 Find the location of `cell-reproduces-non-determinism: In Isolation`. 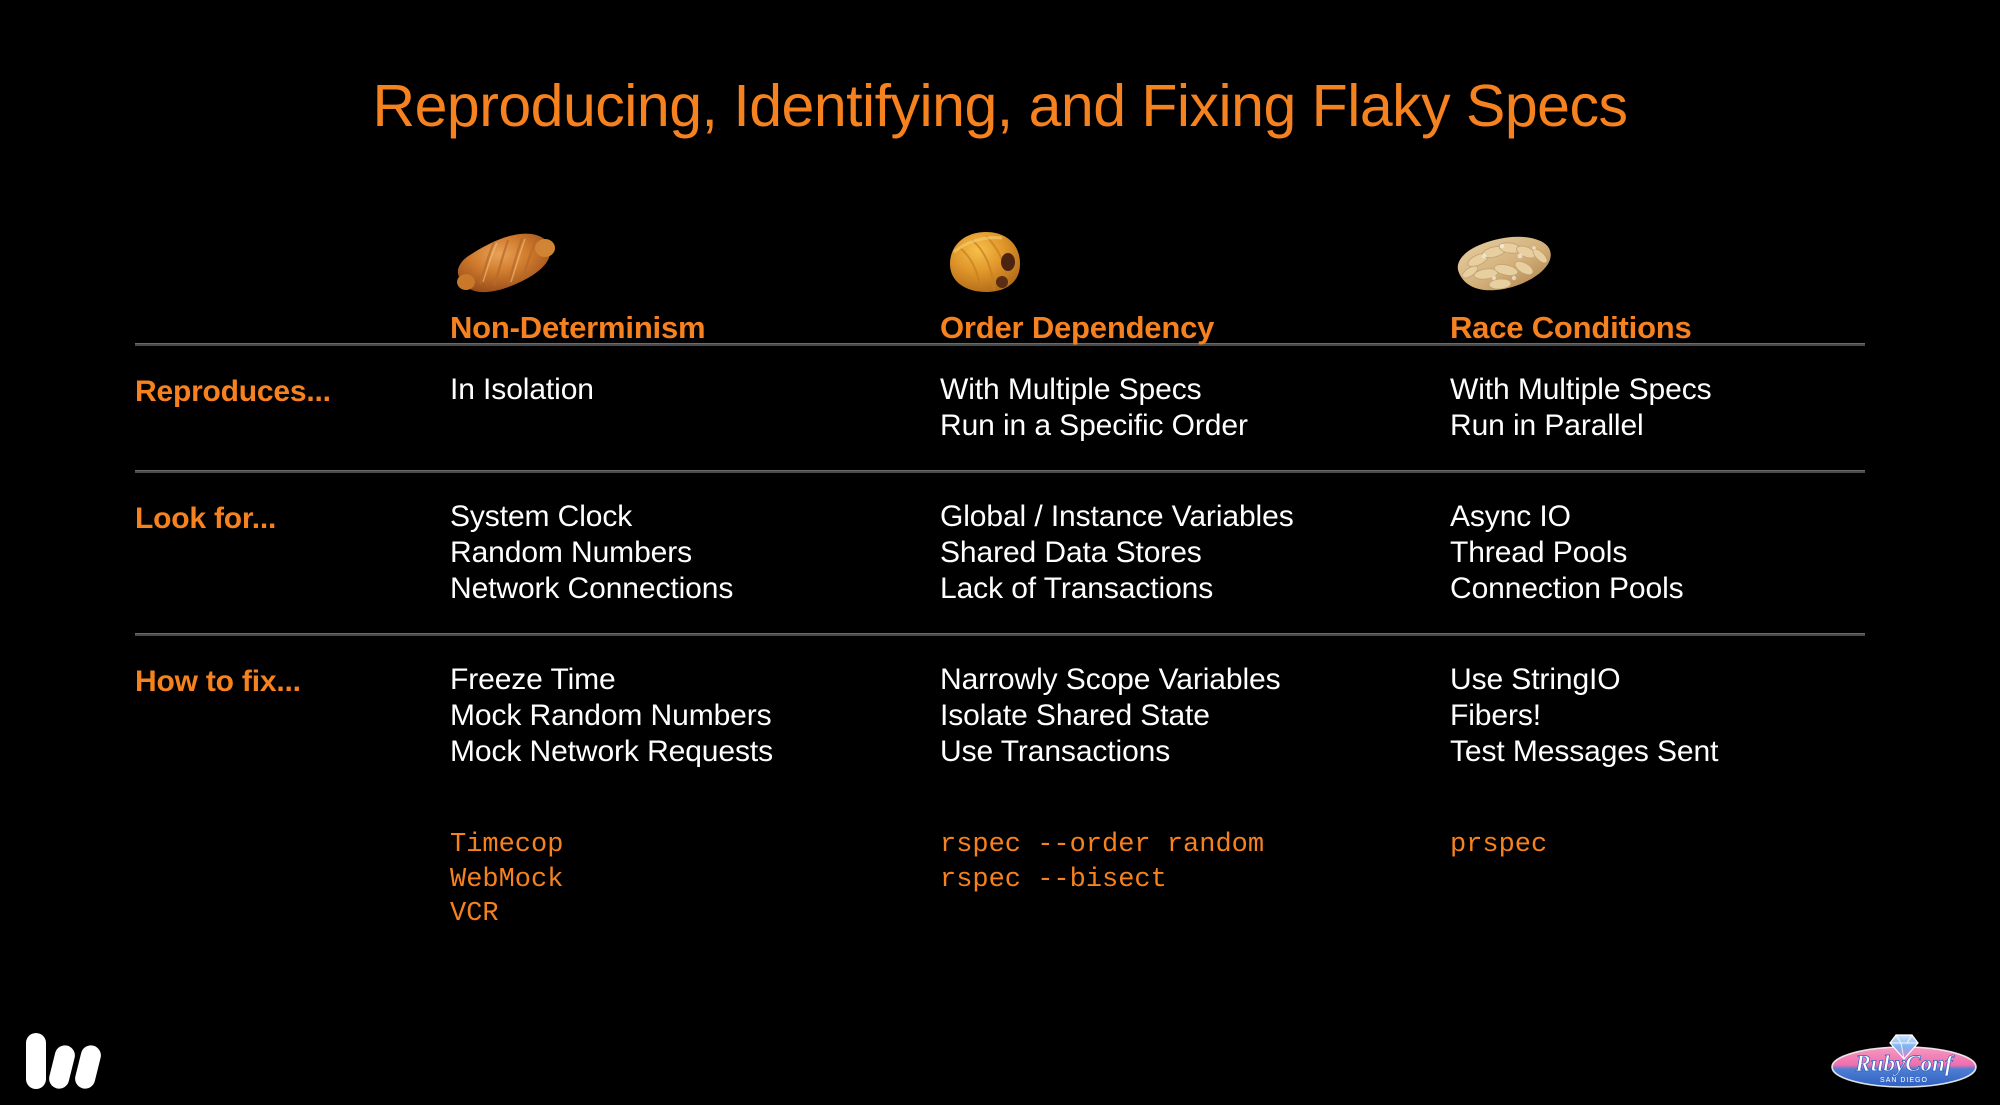

cell-reproduces-non-determinism: In Isolation is located at coordinates (695, 390).